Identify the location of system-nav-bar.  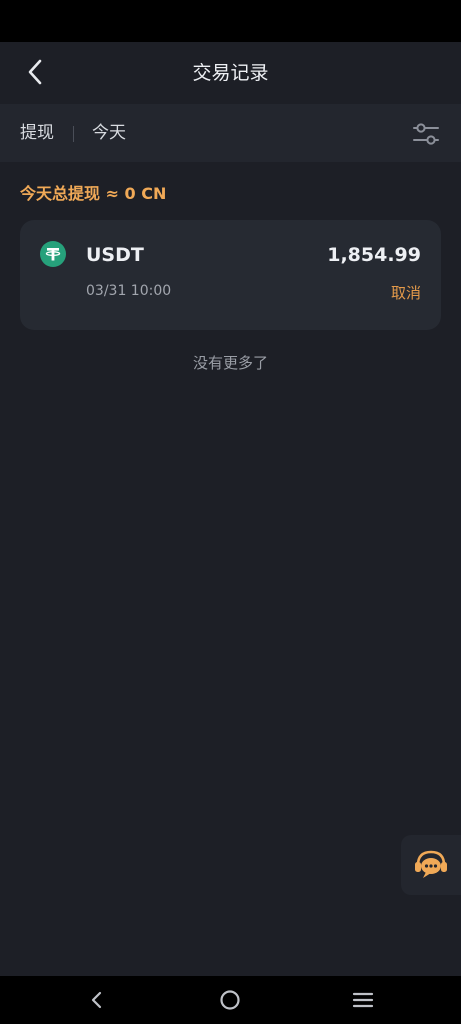
(230, 1000).